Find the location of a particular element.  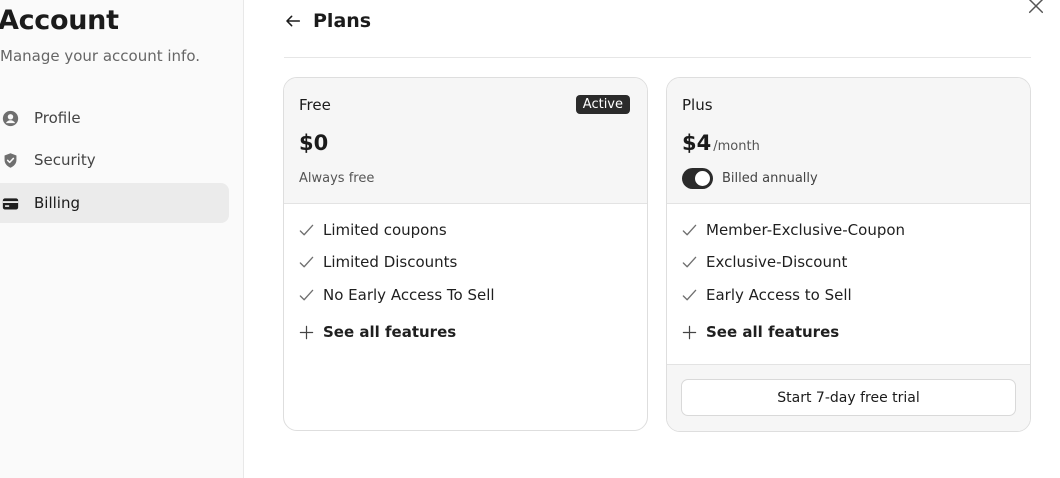

feature-label: Limited coupons is located at coordinates (385, 230).